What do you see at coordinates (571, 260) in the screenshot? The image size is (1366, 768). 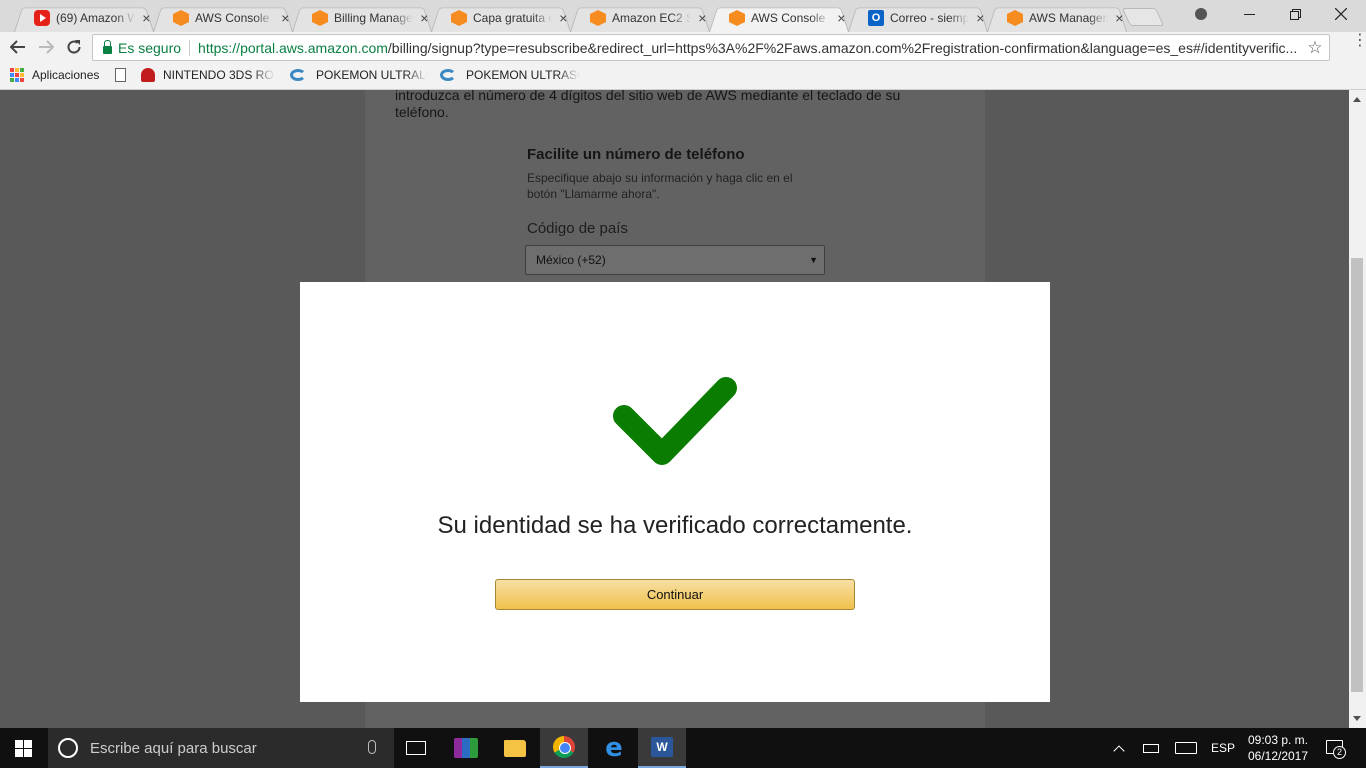 I see `country-select-value: México (+52)` at bounding box center [571, 260].